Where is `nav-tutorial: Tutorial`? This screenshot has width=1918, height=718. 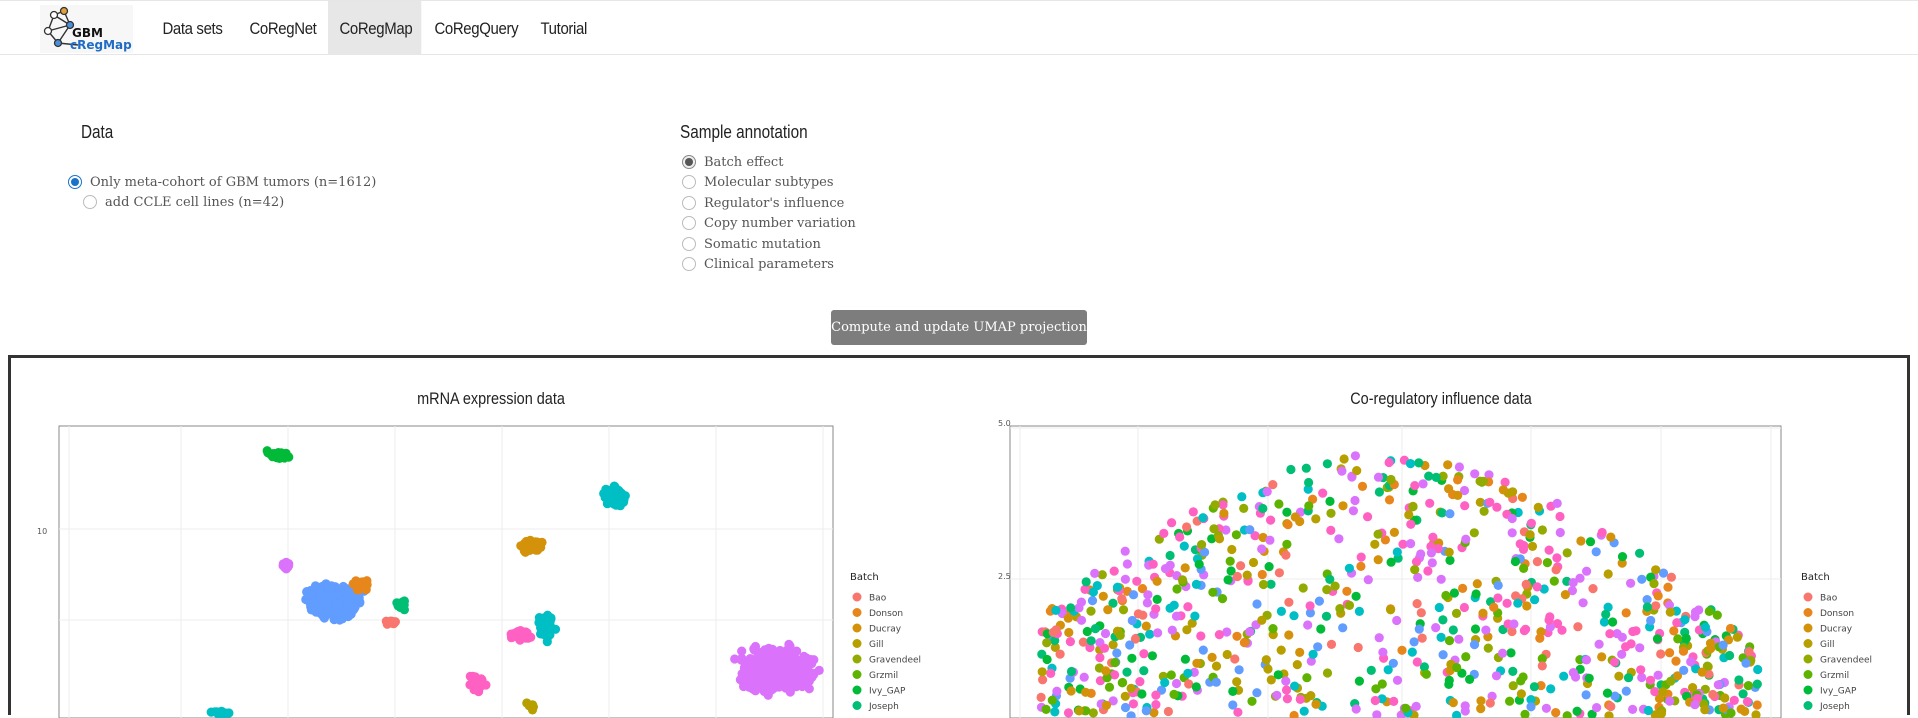 nav-tutorial: Tutorial is located at coordinates (563, 28).